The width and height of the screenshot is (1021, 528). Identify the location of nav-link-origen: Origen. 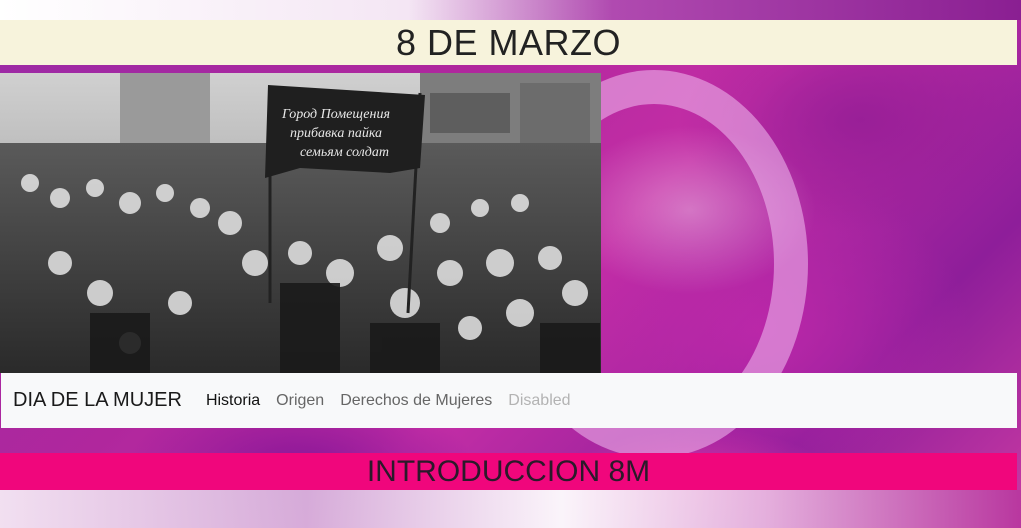
(300, 401).